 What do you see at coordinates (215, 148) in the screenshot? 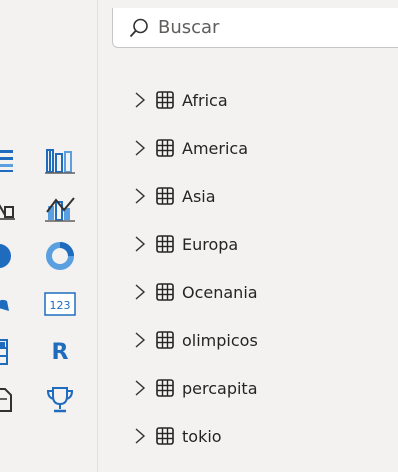
I see `table-item-label: America` at bounding box center [215, 148].